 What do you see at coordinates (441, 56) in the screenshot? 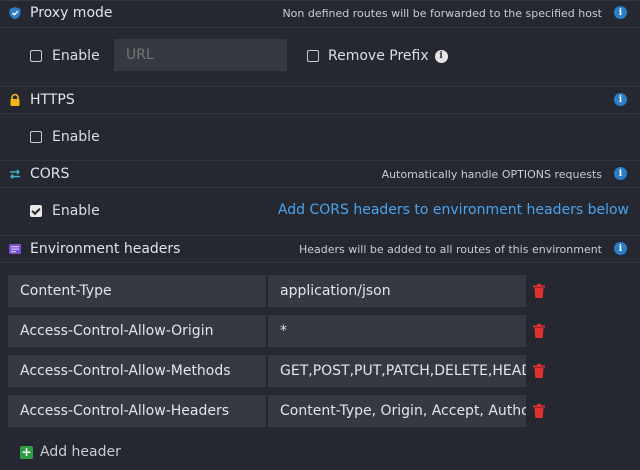
I see `remove-prefix-info-icon: i` at bounding box center [441, 56].